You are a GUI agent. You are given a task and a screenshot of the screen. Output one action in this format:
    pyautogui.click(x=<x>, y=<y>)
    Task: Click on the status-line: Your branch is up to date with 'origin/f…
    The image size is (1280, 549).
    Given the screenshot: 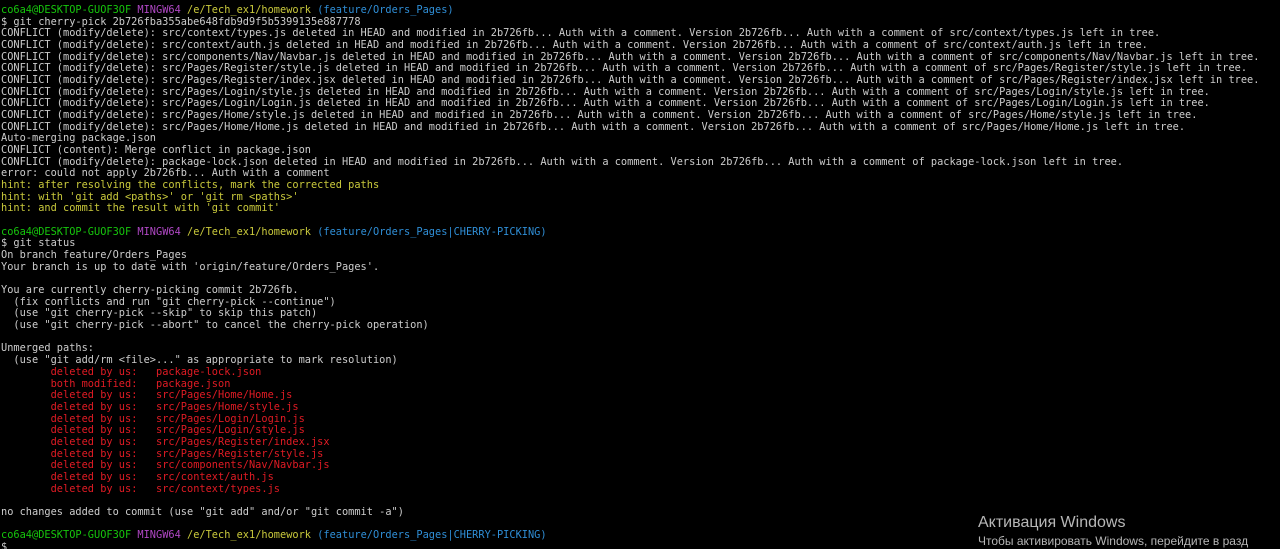 What is the action you would take?
    pyautogui.click(x=190, y=266)
    